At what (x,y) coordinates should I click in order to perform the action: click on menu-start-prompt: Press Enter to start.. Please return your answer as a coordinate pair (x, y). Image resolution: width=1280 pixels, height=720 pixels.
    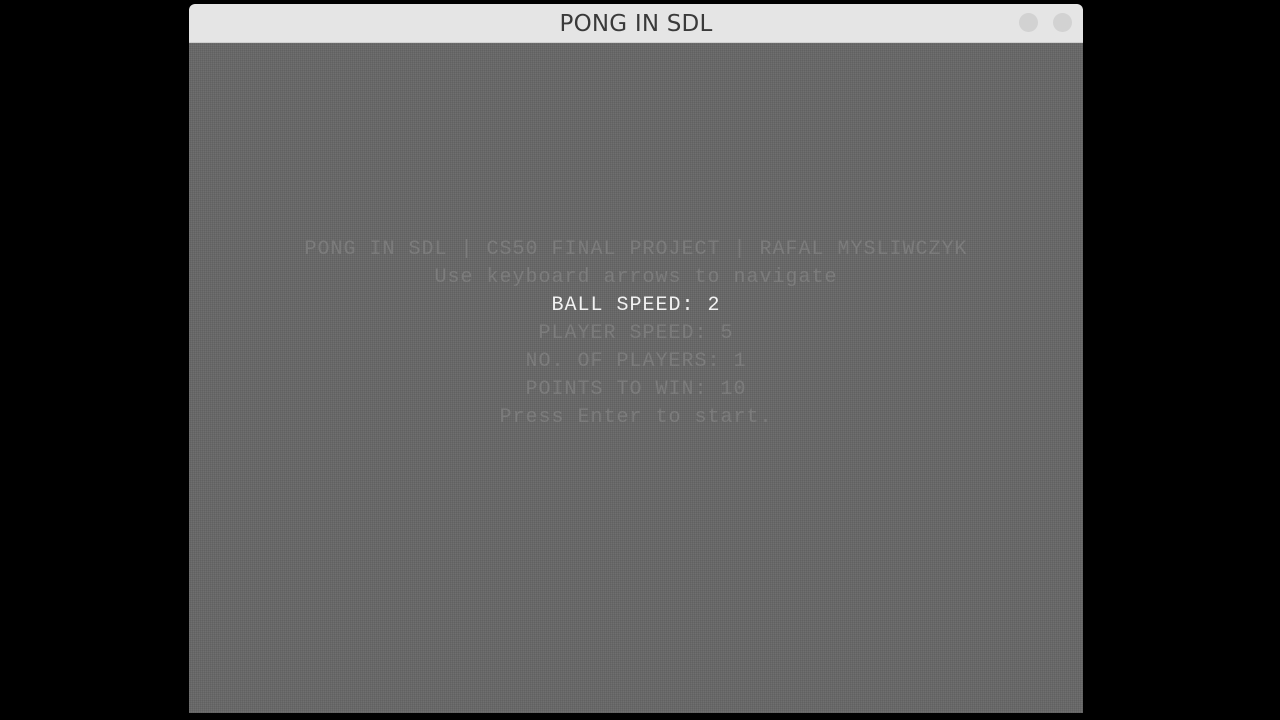
    Looking at the image, I should click on (636, 417).